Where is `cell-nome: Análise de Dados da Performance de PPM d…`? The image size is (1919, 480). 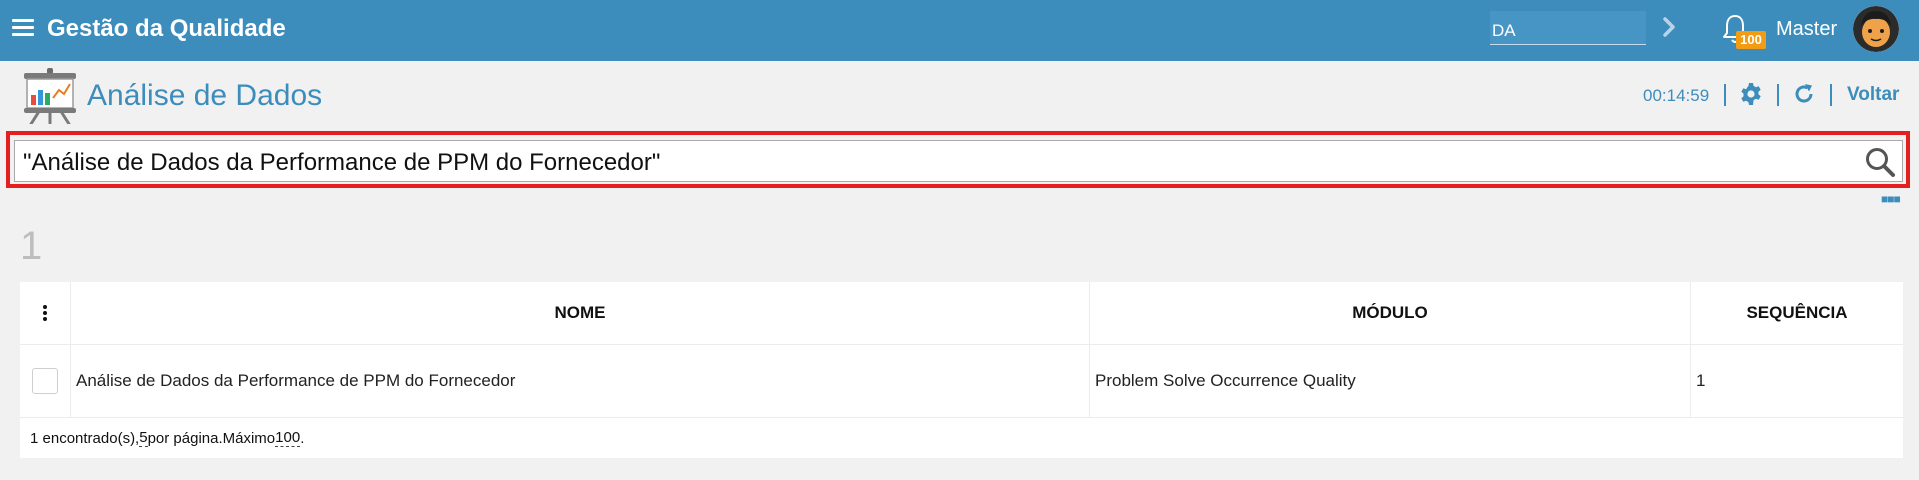 cell-nome: Análise de Dados da Performance de PPM d… is located at coordinates (580, 381).